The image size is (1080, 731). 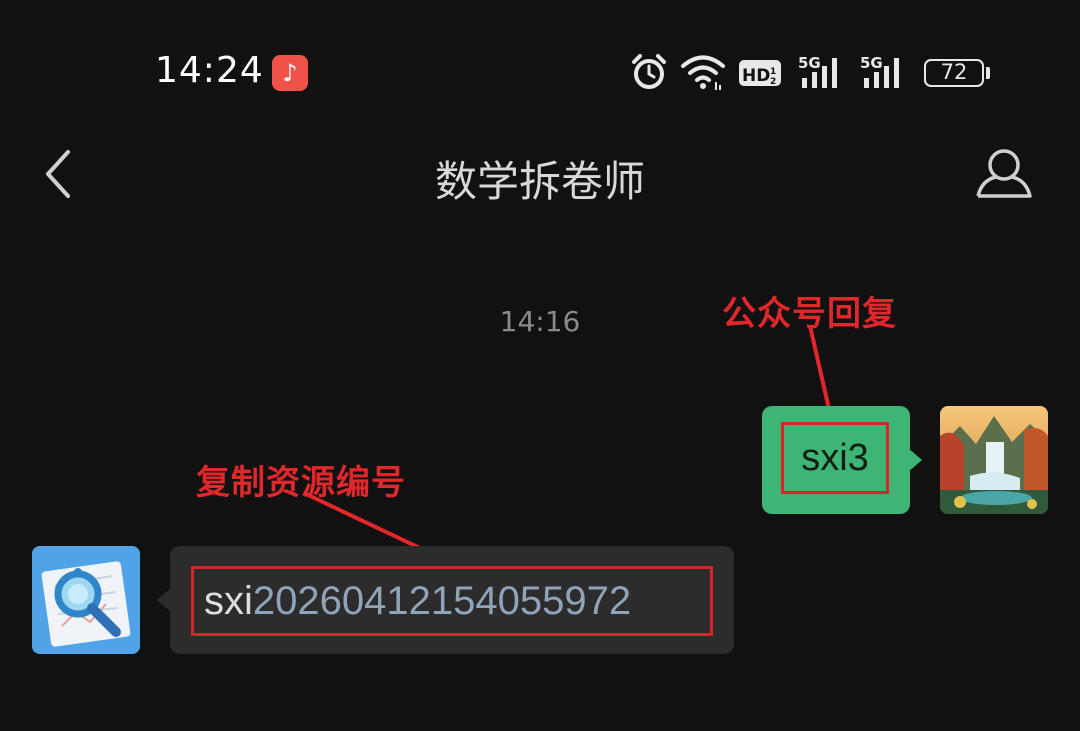 I want to click on user-avatar, so click(x=994, y=460).